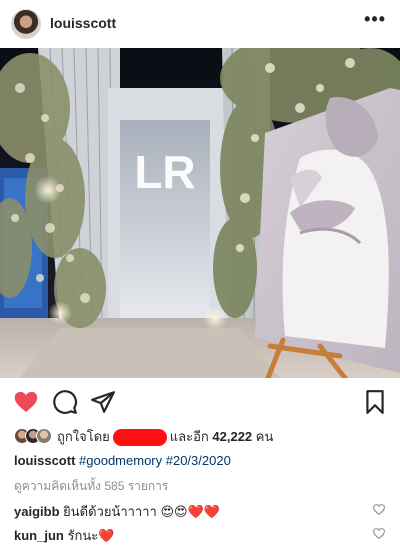 The image size is (400, 547). Describe the element at coordinates (37, 511) in the screenshot. I see `comment-username: yaigibb` at that location.